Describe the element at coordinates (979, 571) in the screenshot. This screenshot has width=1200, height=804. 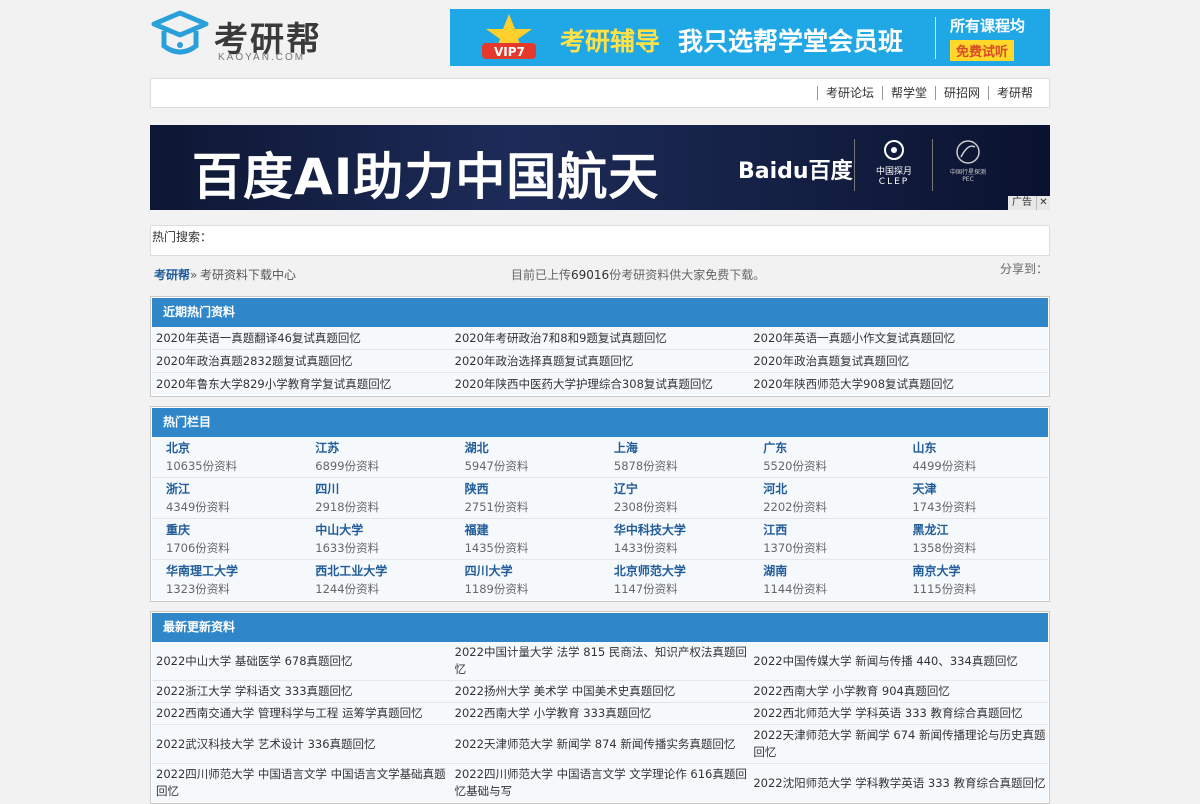
I see `category-name: 南京大学` at that location.